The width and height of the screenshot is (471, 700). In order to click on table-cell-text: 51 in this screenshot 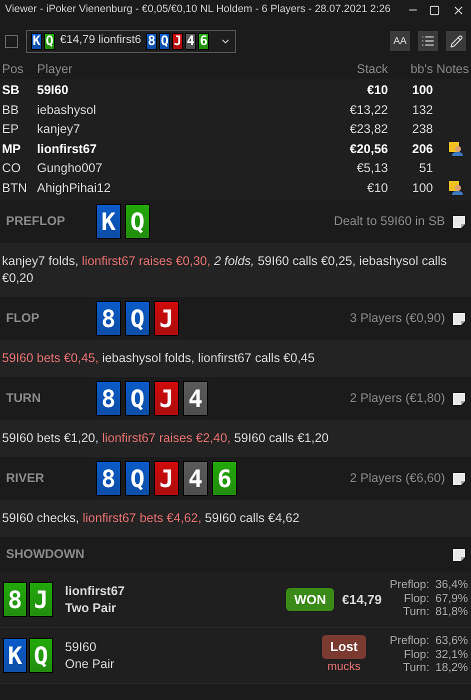, I will do `click(425, 169)`.